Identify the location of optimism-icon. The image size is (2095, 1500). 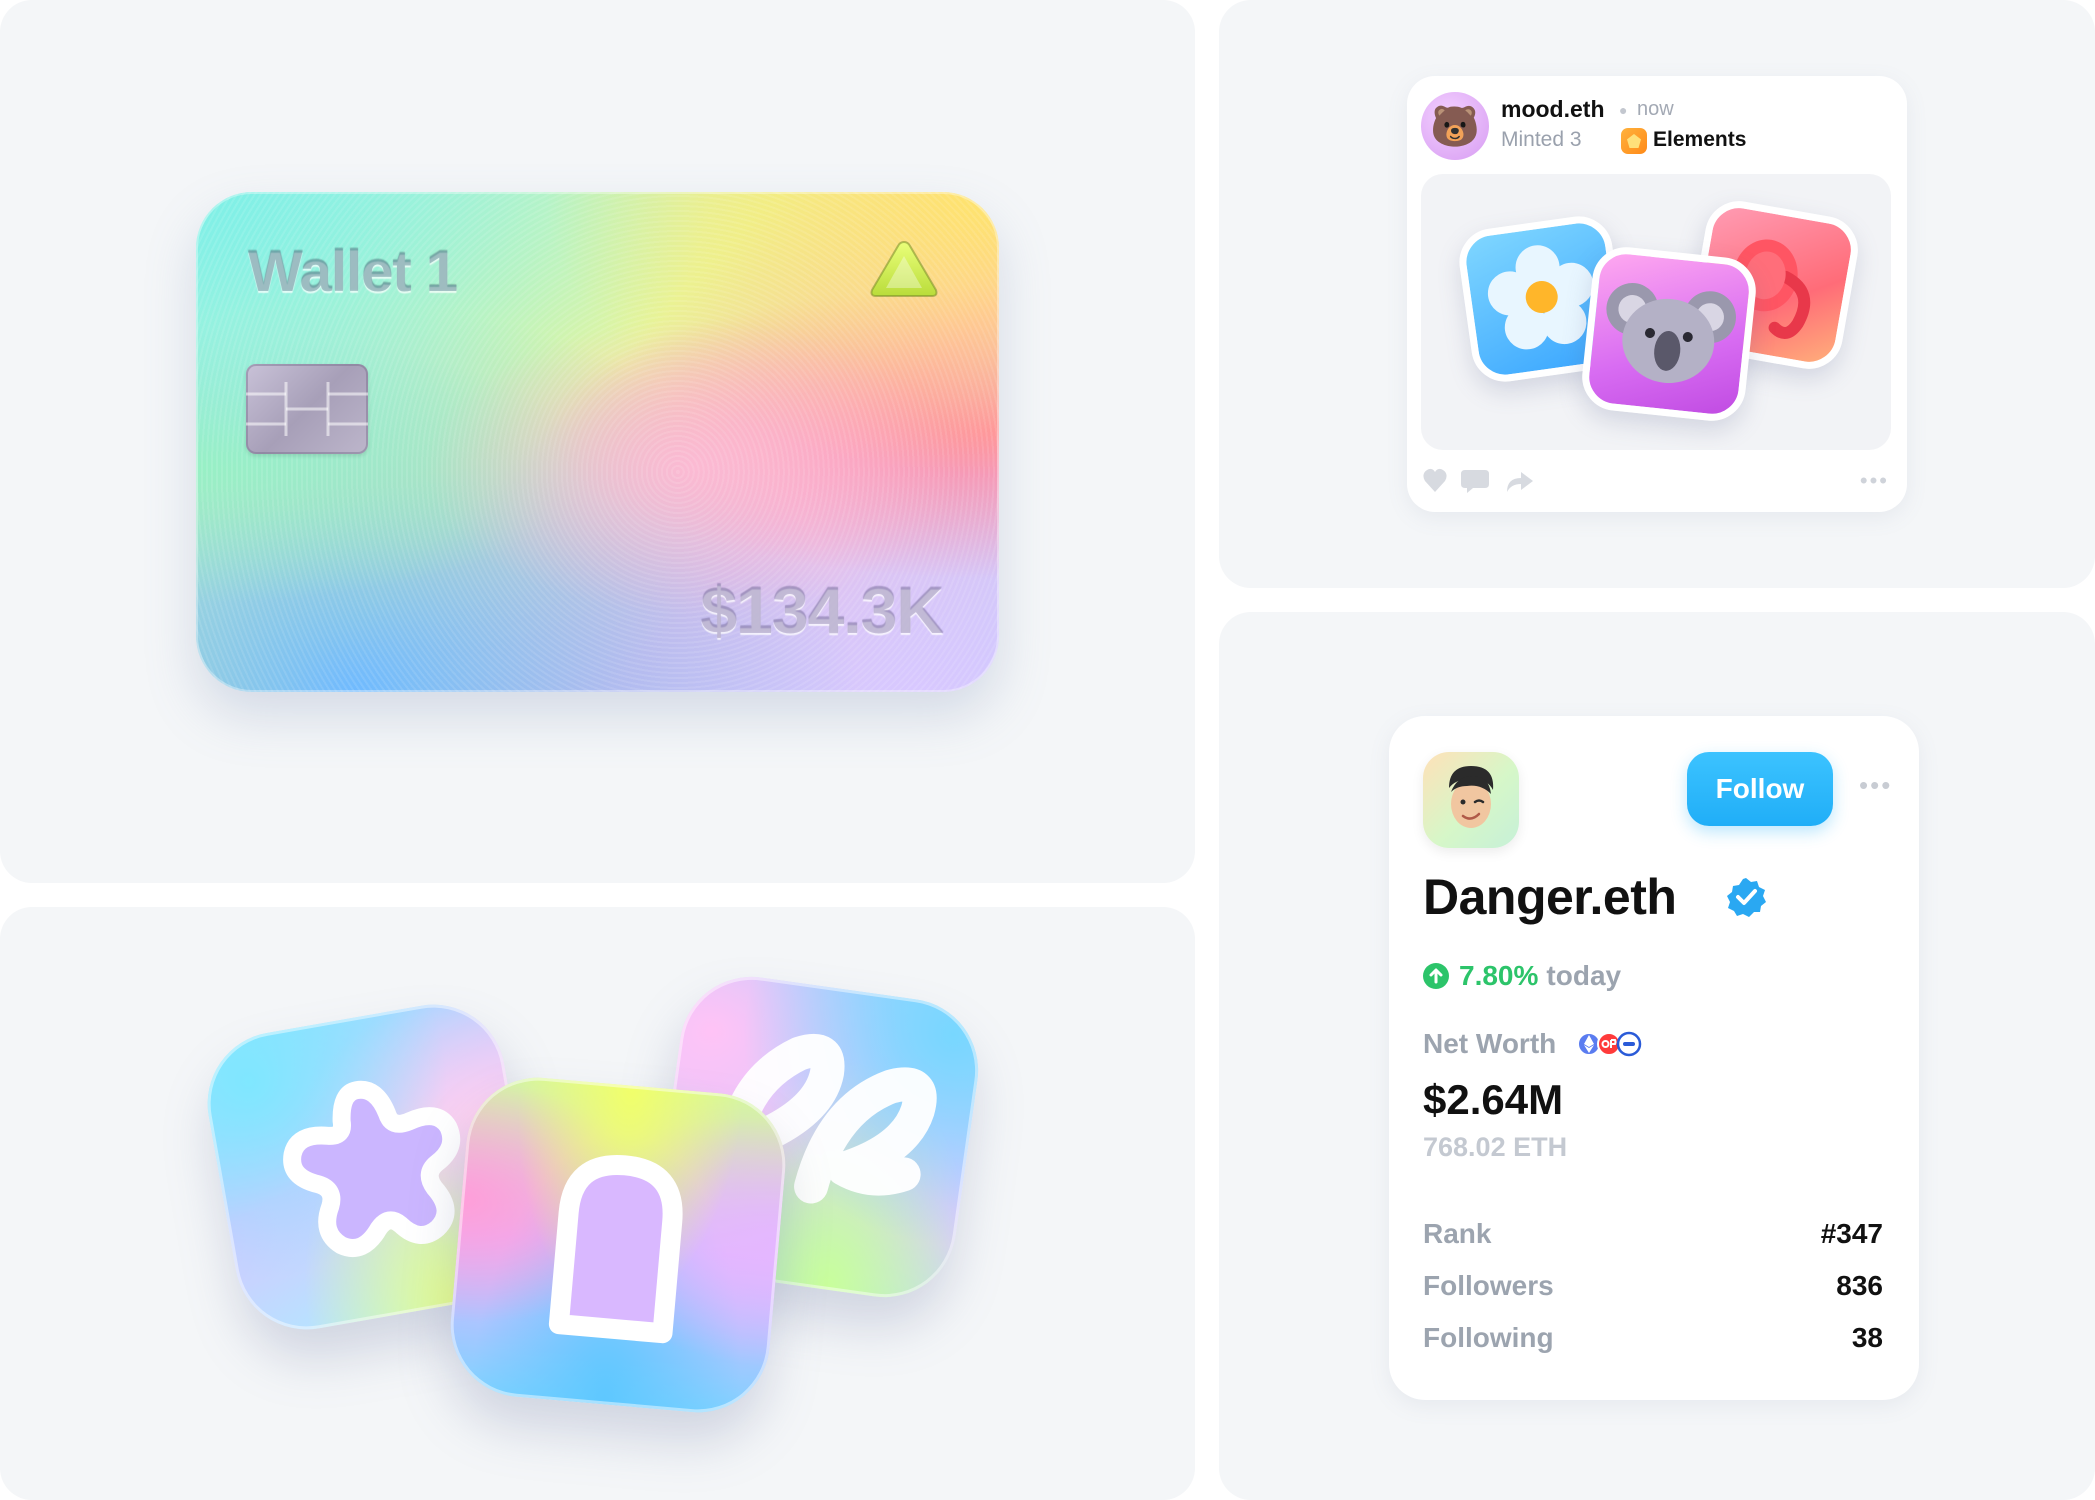
(1609, 1044).